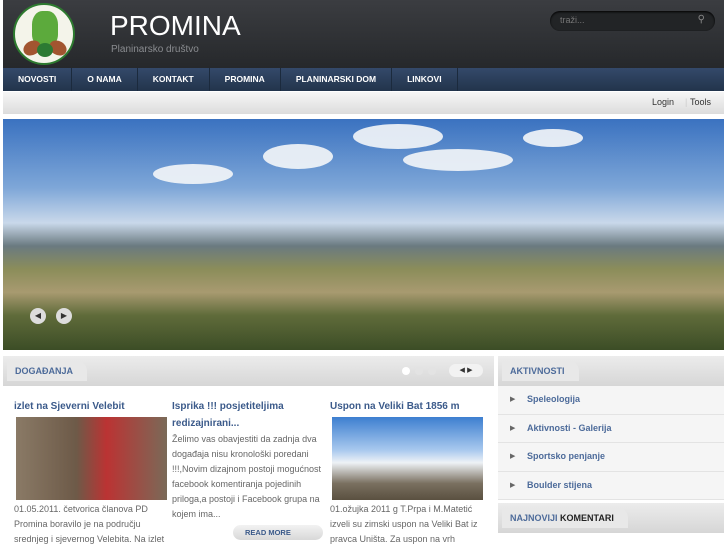 This screenshot has height=547, width=727. What do you see at coordinates (175, 26) in the screenshot?
I see `site-title: PROMINA` at bounding box center [175, 26].